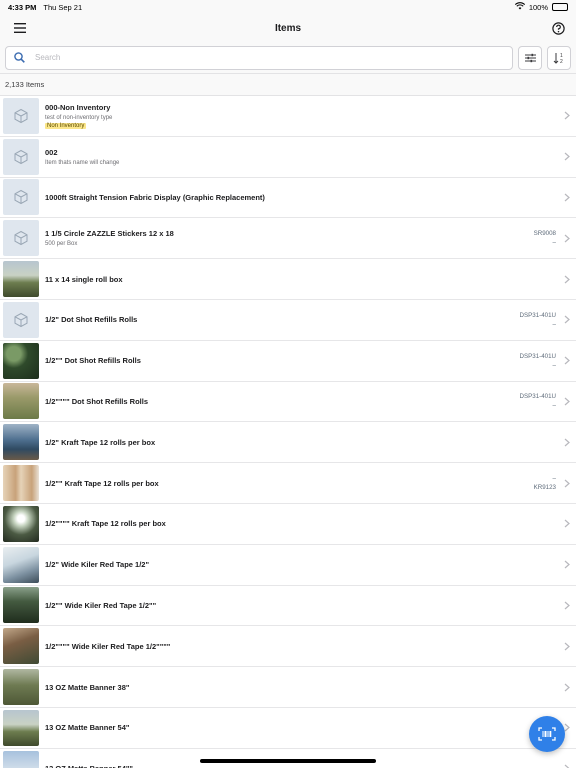 The height and width of the screenshot is (768, 576). What do you see at coordinates (101, 605) in the screenshot?
I see `item-name: 1/2"" Wide Kiler Red Tape 1/2""` at bounding box center [101, 605].